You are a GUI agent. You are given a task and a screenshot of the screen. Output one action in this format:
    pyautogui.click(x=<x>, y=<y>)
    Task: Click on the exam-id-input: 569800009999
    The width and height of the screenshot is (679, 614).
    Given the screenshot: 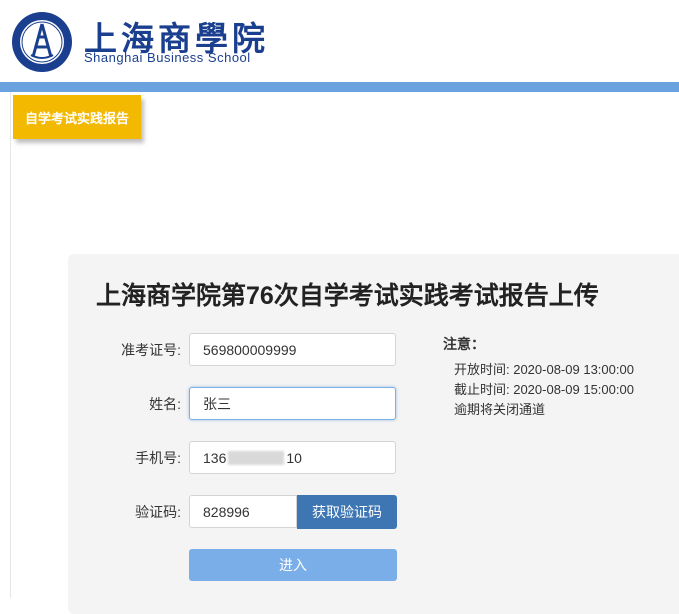 What is the action you would take?
    pyautogui.click(x=292, y=349)
    